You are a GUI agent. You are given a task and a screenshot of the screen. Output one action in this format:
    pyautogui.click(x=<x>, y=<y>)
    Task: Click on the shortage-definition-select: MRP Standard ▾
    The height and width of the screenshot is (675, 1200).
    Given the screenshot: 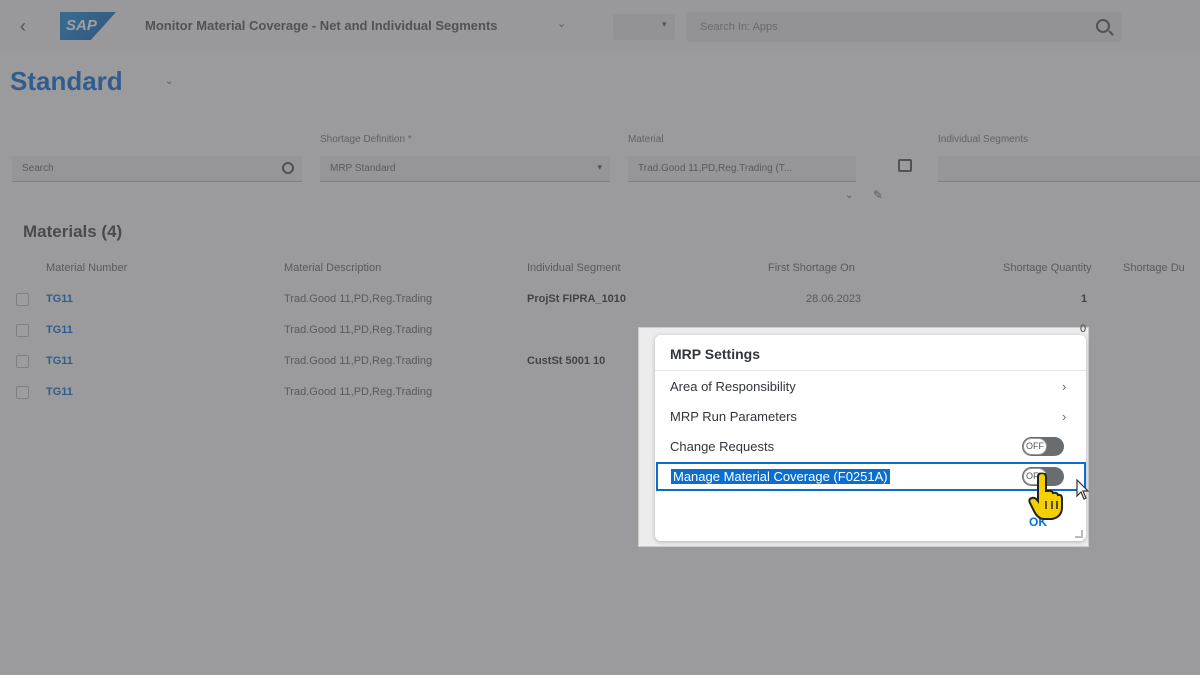 What is the action you would take?
    pyautogui.click(x=465, y=169)
    